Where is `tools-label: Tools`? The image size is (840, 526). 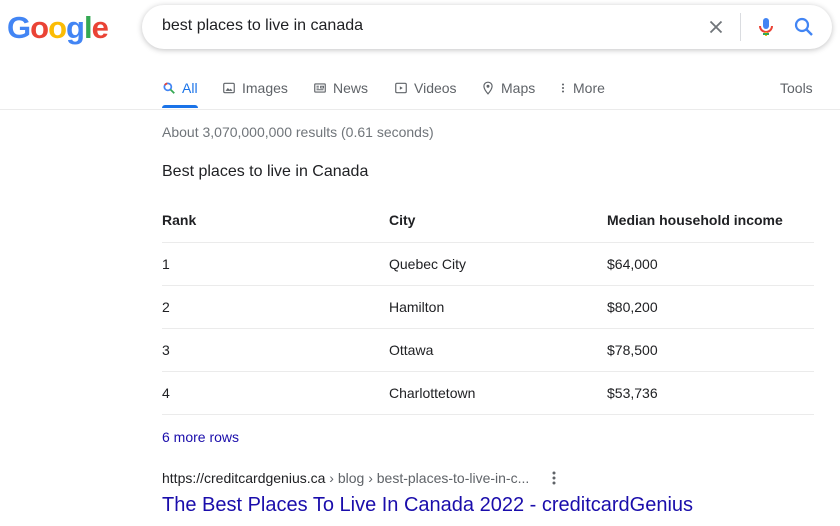 tools-label: Tools is located at coordinates (796, 88).